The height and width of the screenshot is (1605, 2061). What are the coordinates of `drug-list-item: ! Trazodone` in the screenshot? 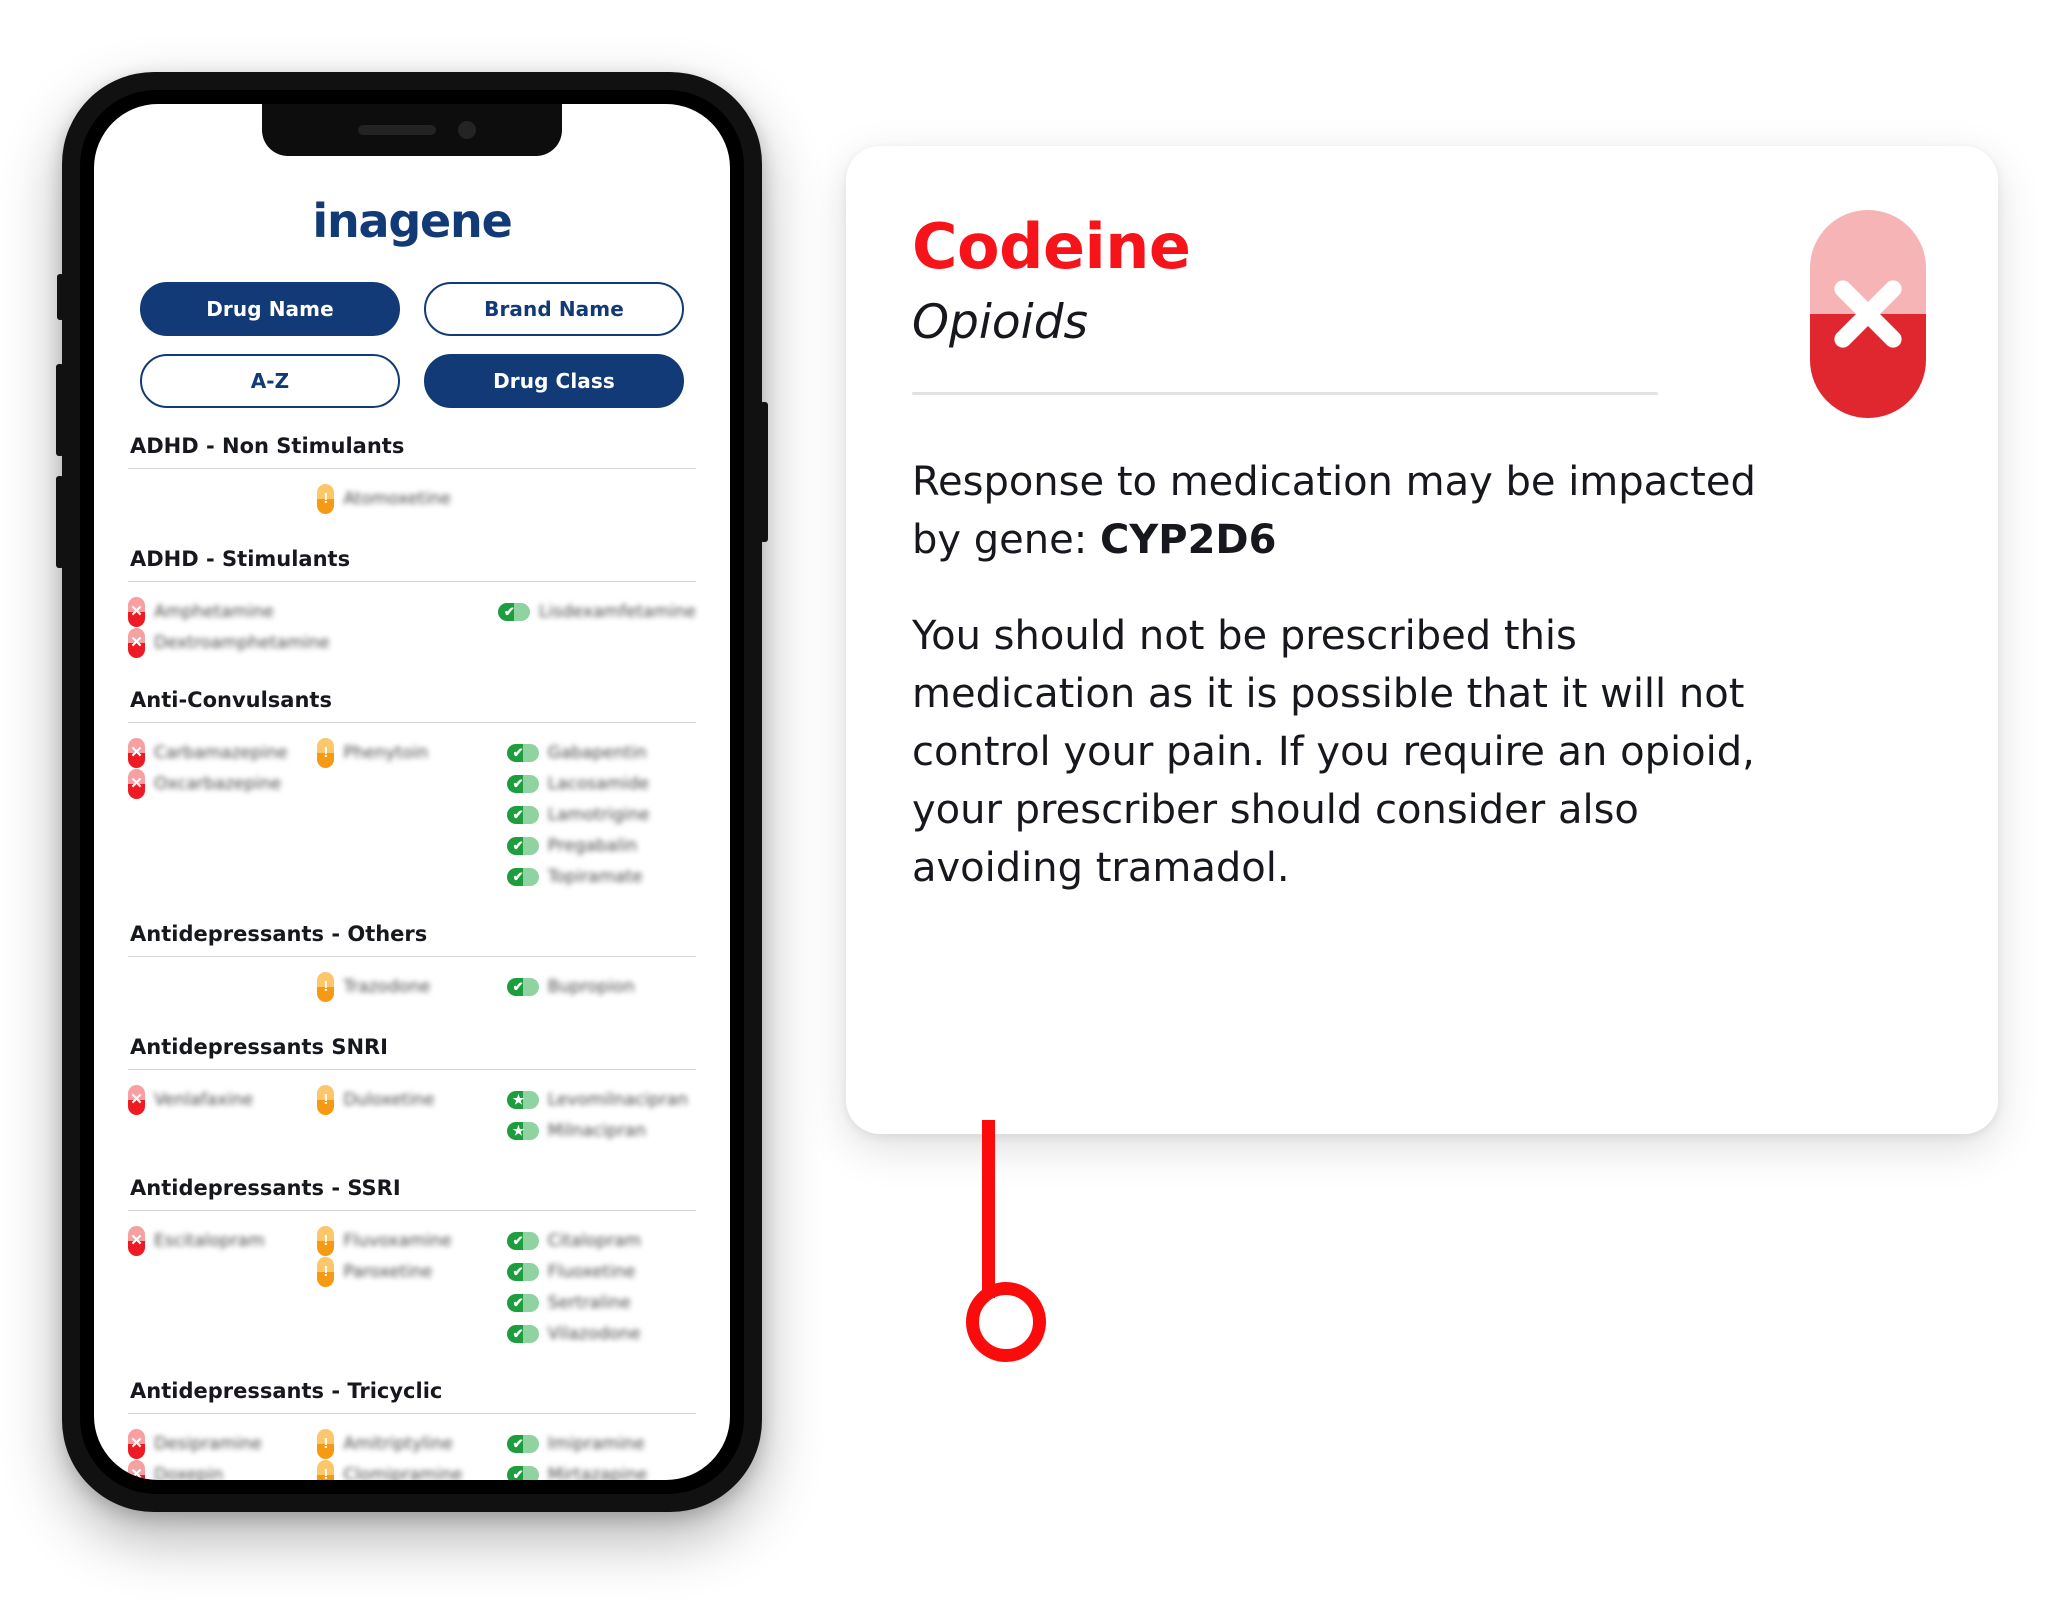 It's located at (411, 986).